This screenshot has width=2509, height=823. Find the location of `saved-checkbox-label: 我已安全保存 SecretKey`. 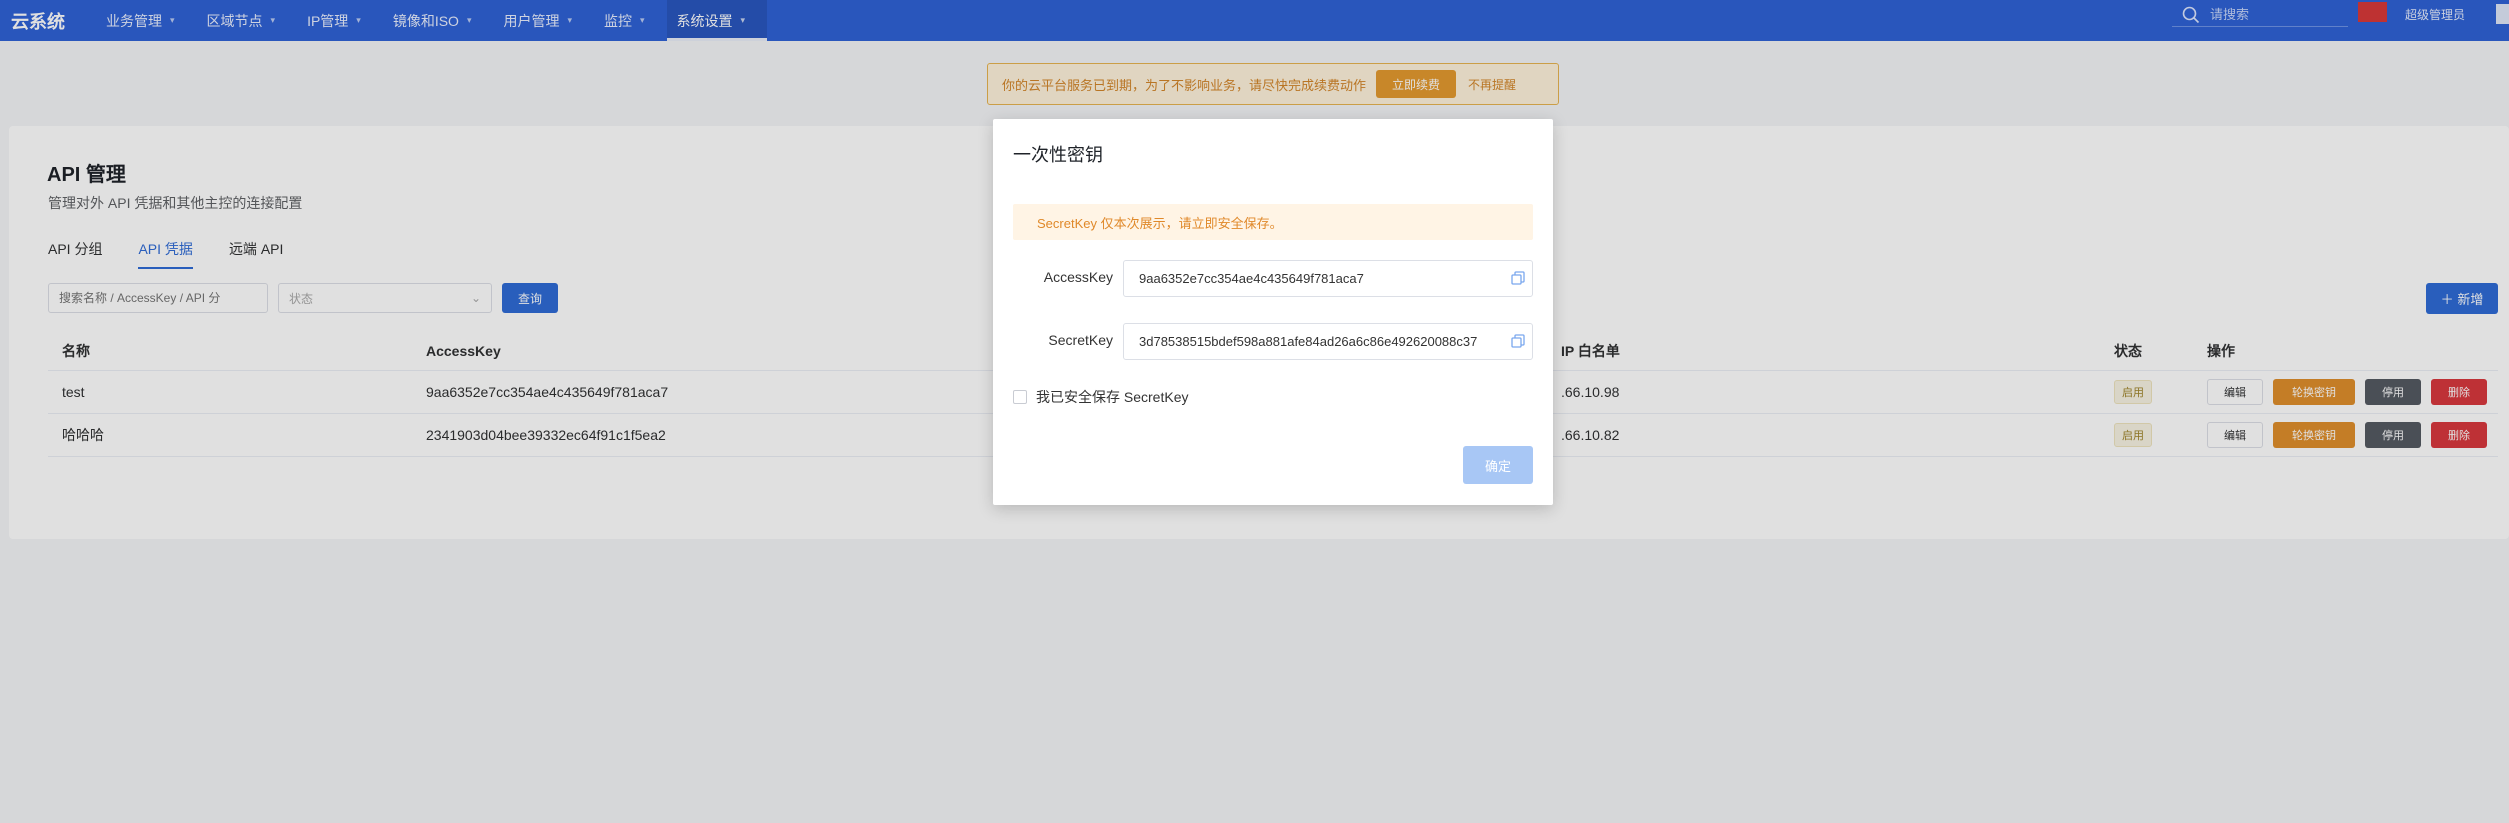

saved-checkbox-label: 我已安全保存 SecretKey is located at coordinates (1112, 397).